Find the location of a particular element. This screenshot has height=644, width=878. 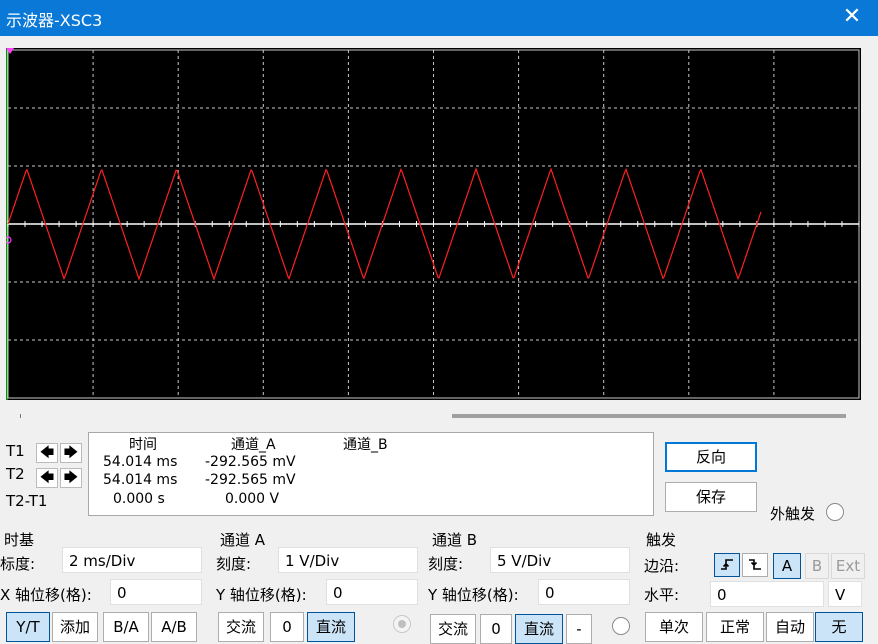

channel-a-section-title: 通道 A is located at coordinates (243, 540).